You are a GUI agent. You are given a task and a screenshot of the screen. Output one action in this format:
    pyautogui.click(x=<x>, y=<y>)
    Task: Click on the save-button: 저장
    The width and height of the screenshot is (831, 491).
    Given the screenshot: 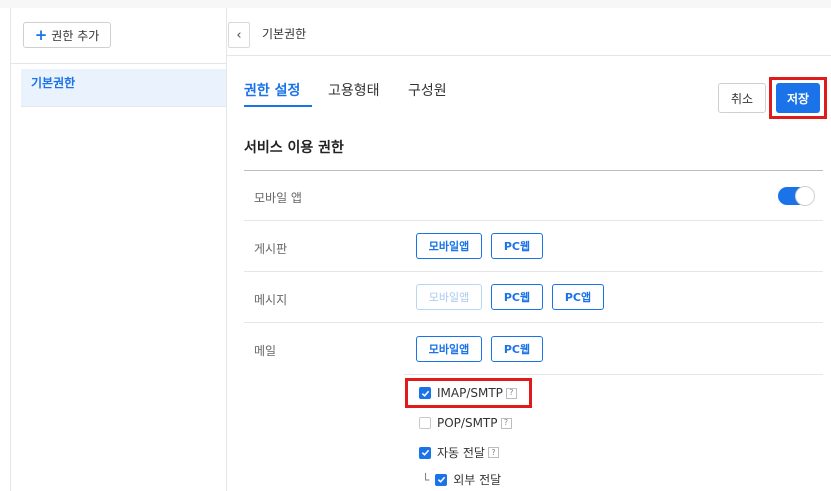 What is the action you would take?
    pyautogui.click(x=798, y=98)
    